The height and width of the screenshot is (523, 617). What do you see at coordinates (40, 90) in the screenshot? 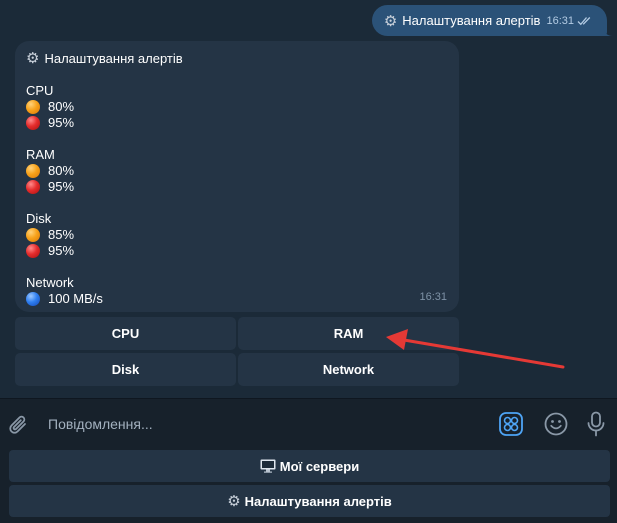
I see `section-label: CPU` at bounding box center [40, 90].